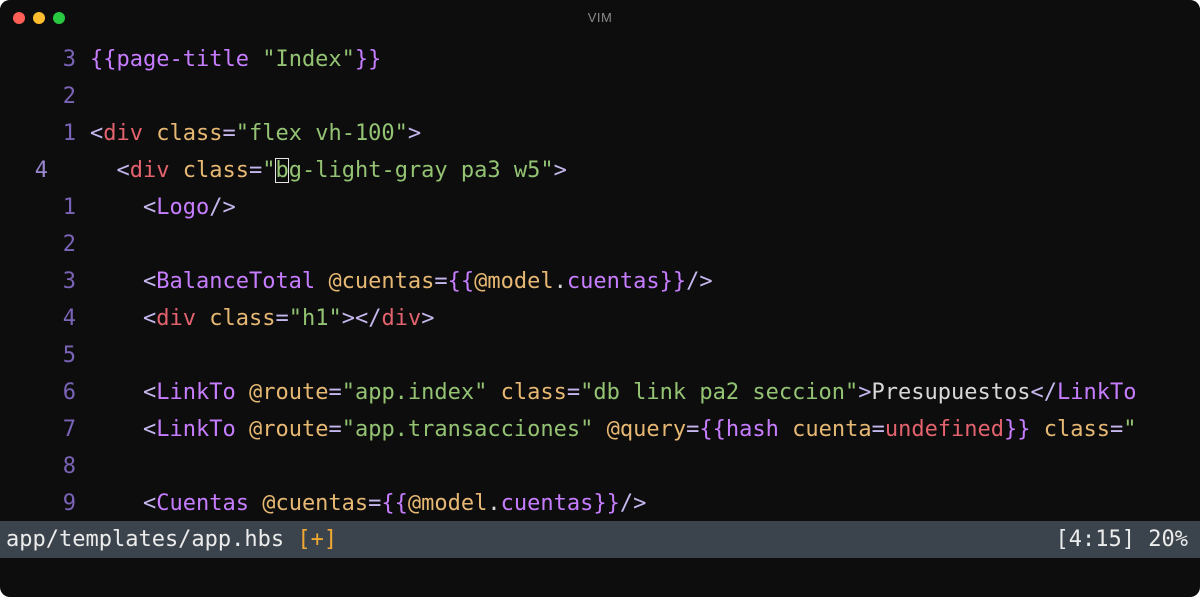  I want to click on code-token: undefined, so click(944, 429).